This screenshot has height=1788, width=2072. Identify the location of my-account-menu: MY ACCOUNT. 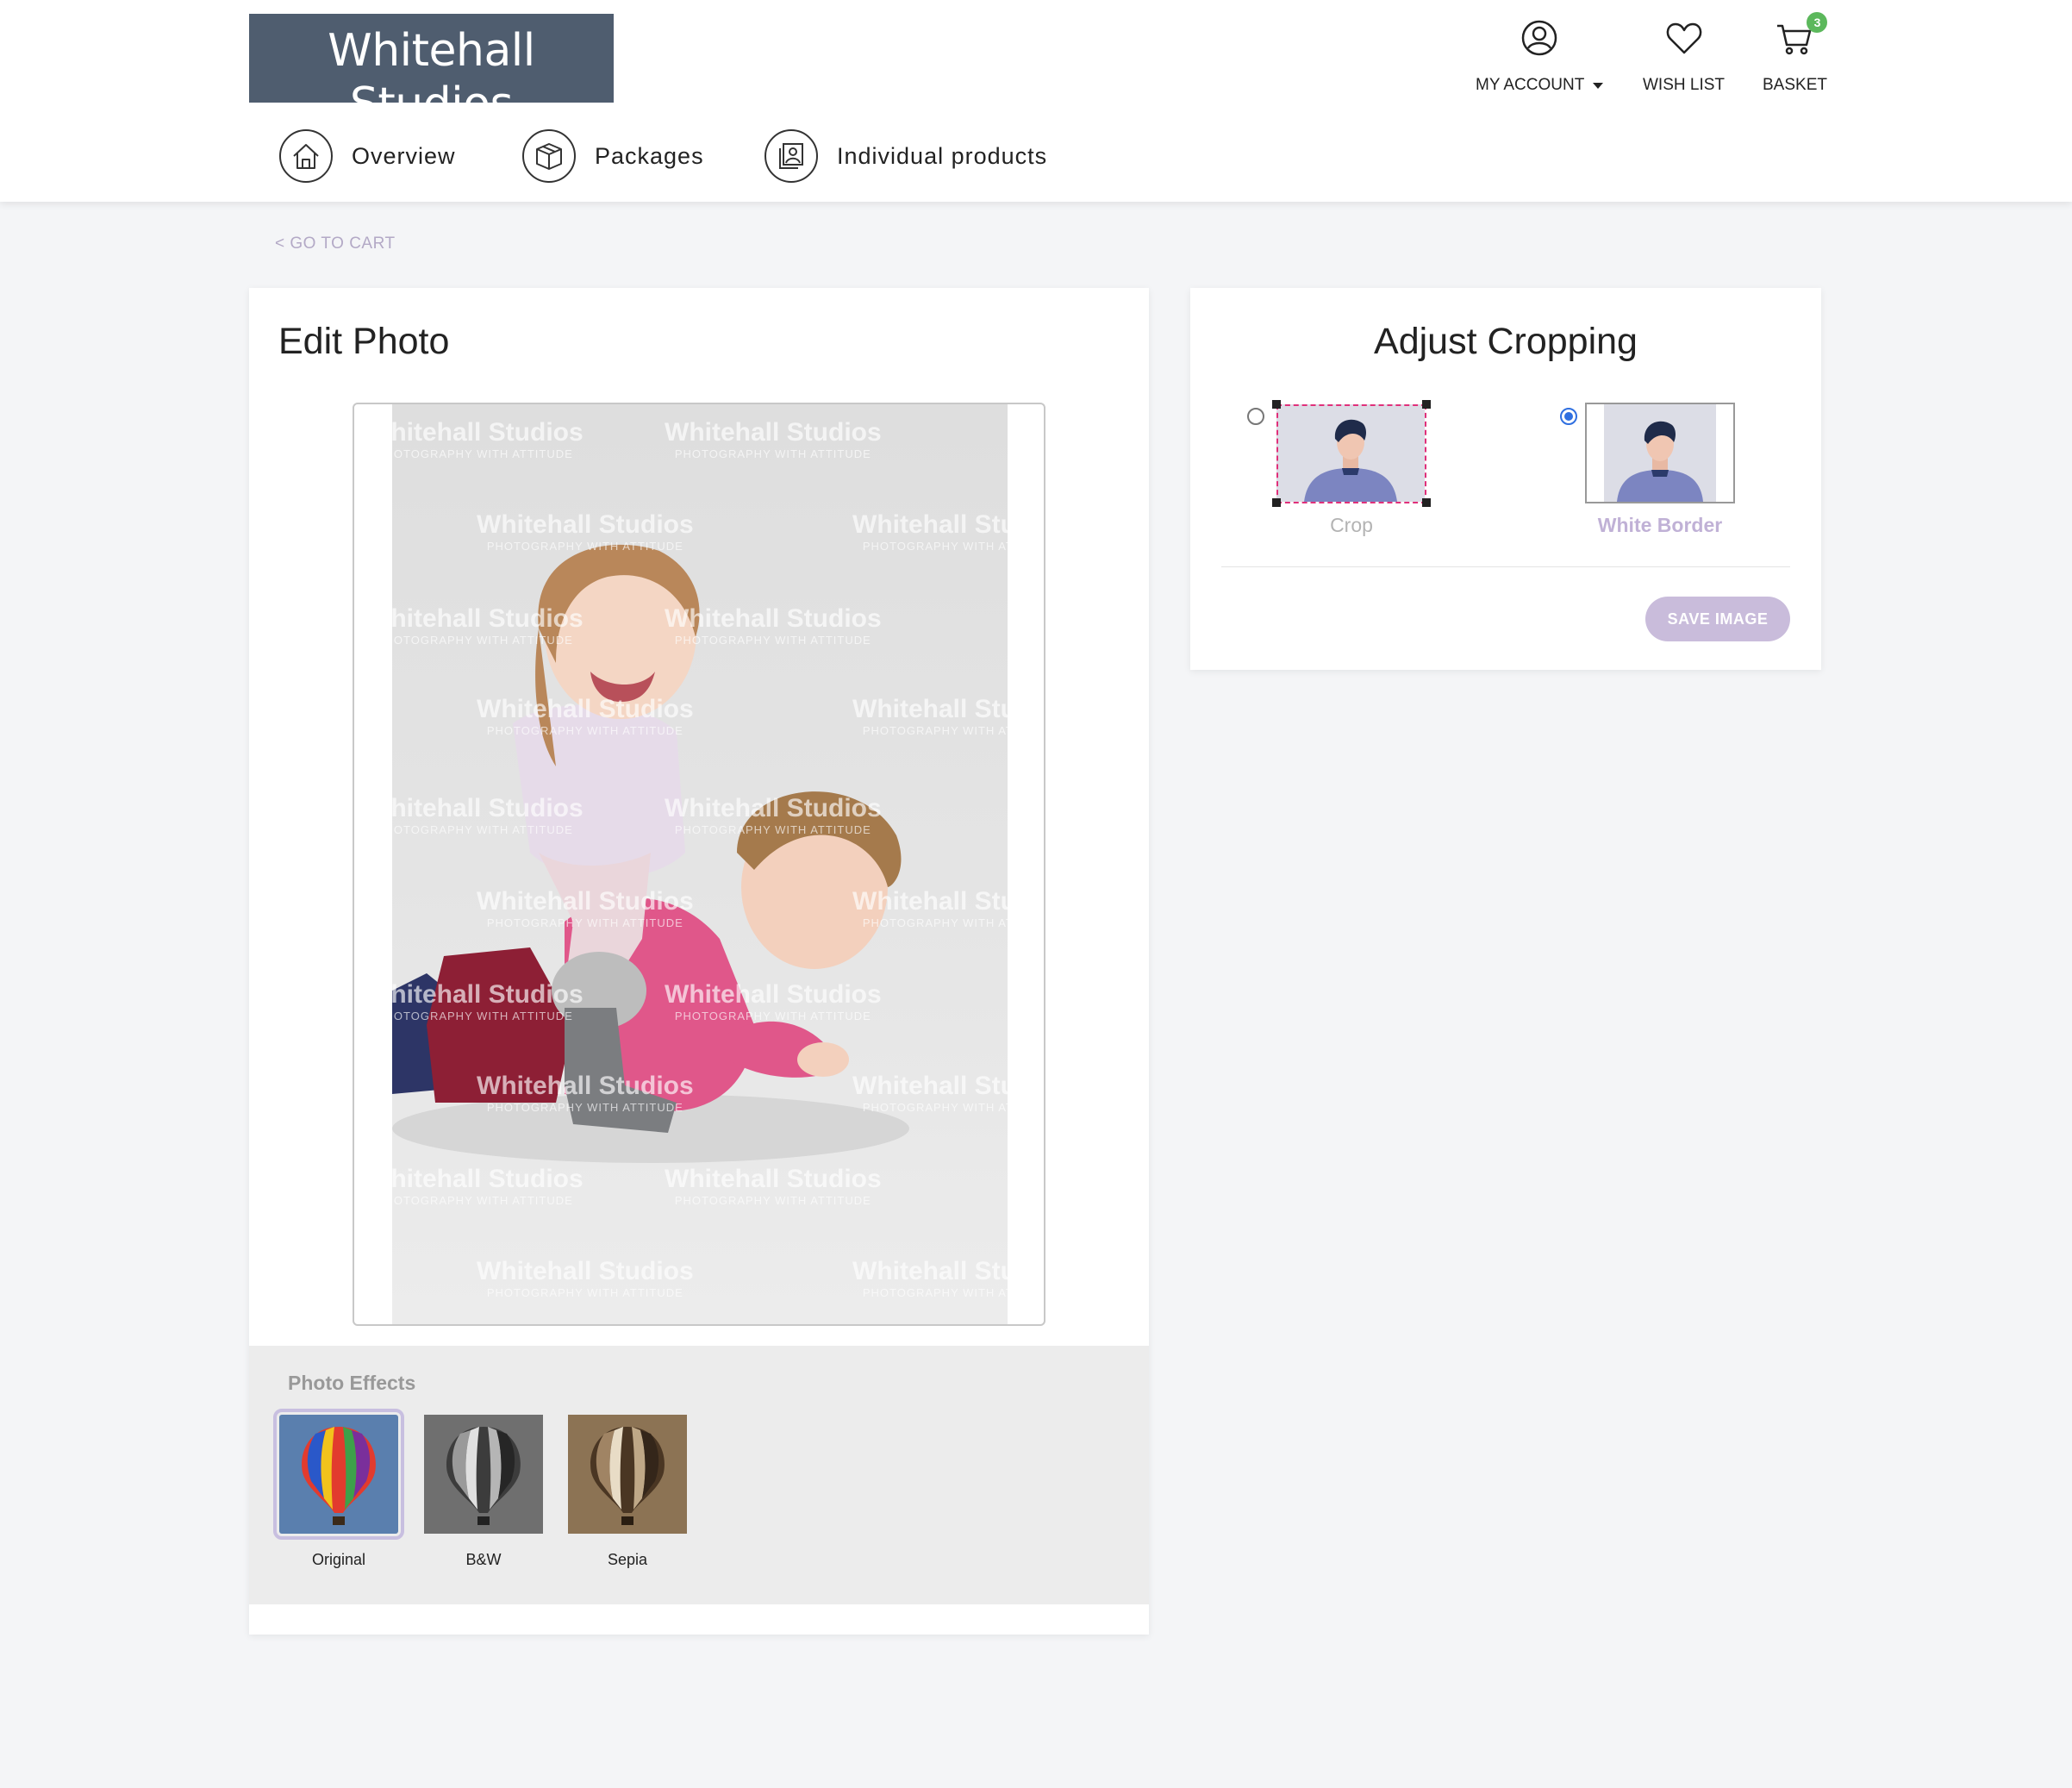
(1540, 56).